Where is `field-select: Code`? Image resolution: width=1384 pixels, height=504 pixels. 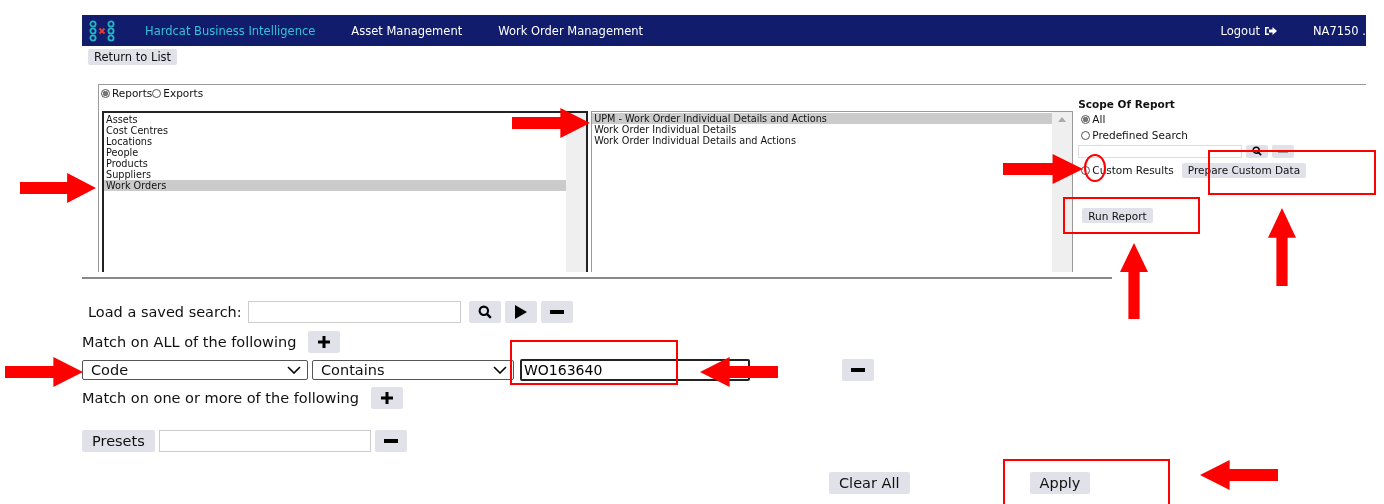 field-select: Code is located at coordinates (195, 370).